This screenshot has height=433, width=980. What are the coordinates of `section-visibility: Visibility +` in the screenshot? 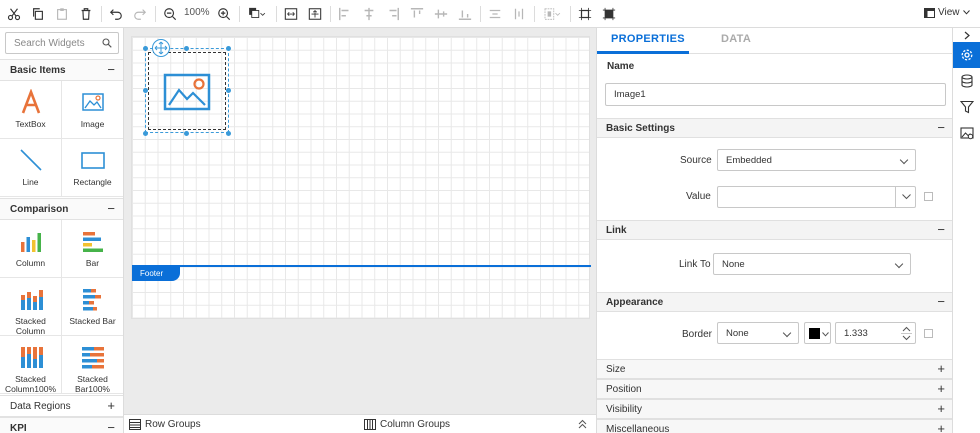 It's located at (775, 409).